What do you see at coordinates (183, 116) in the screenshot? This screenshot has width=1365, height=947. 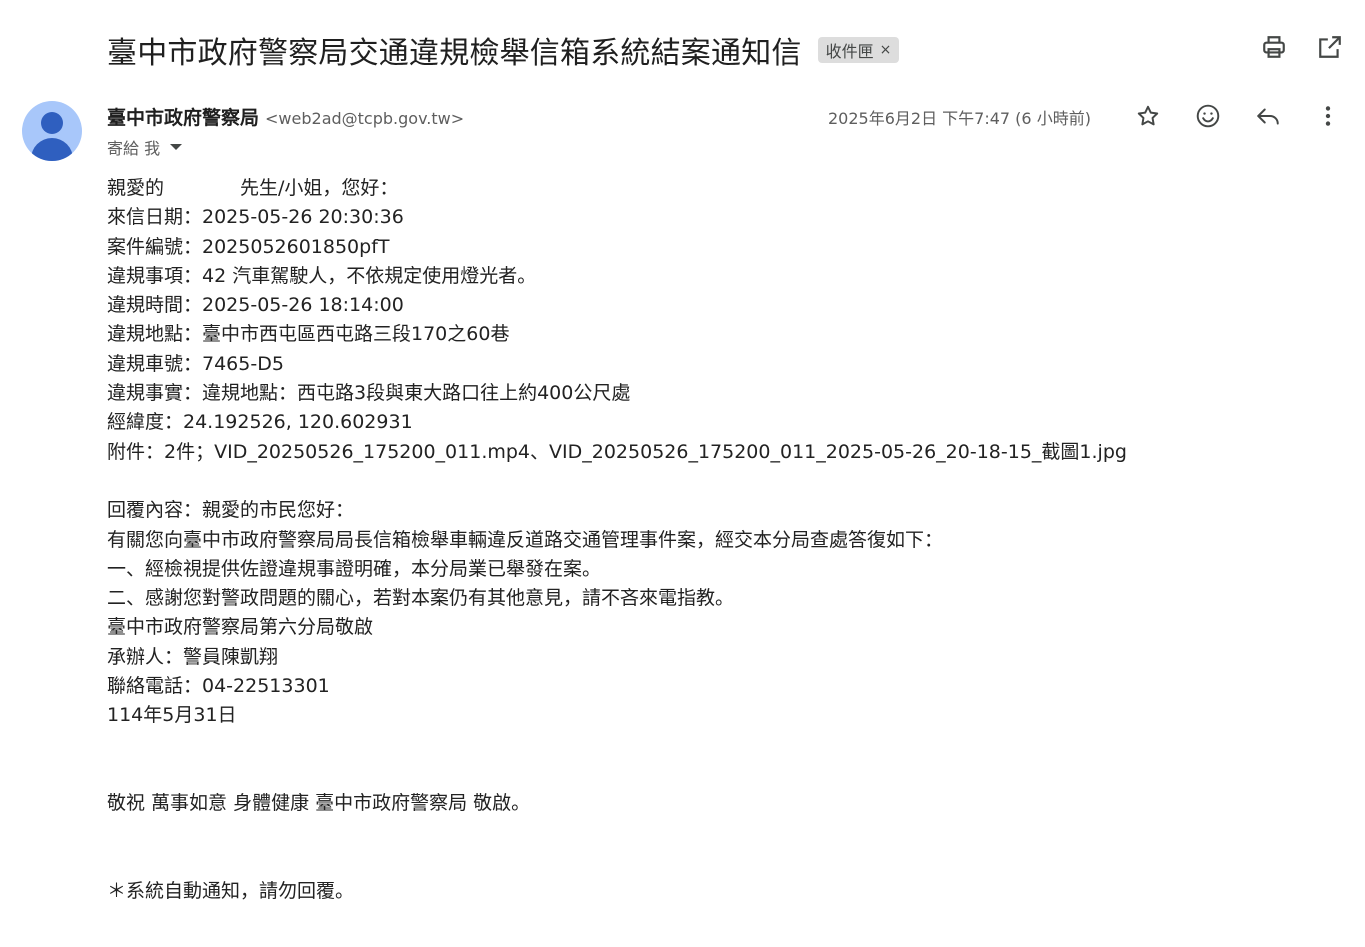 I see `sender-name: 臺中市政府警察局` at bounding box center [183, 116].